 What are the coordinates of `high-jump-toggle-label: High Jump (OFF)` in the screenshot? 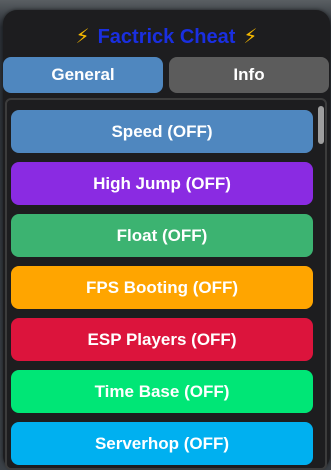 It's located at (162, 183).